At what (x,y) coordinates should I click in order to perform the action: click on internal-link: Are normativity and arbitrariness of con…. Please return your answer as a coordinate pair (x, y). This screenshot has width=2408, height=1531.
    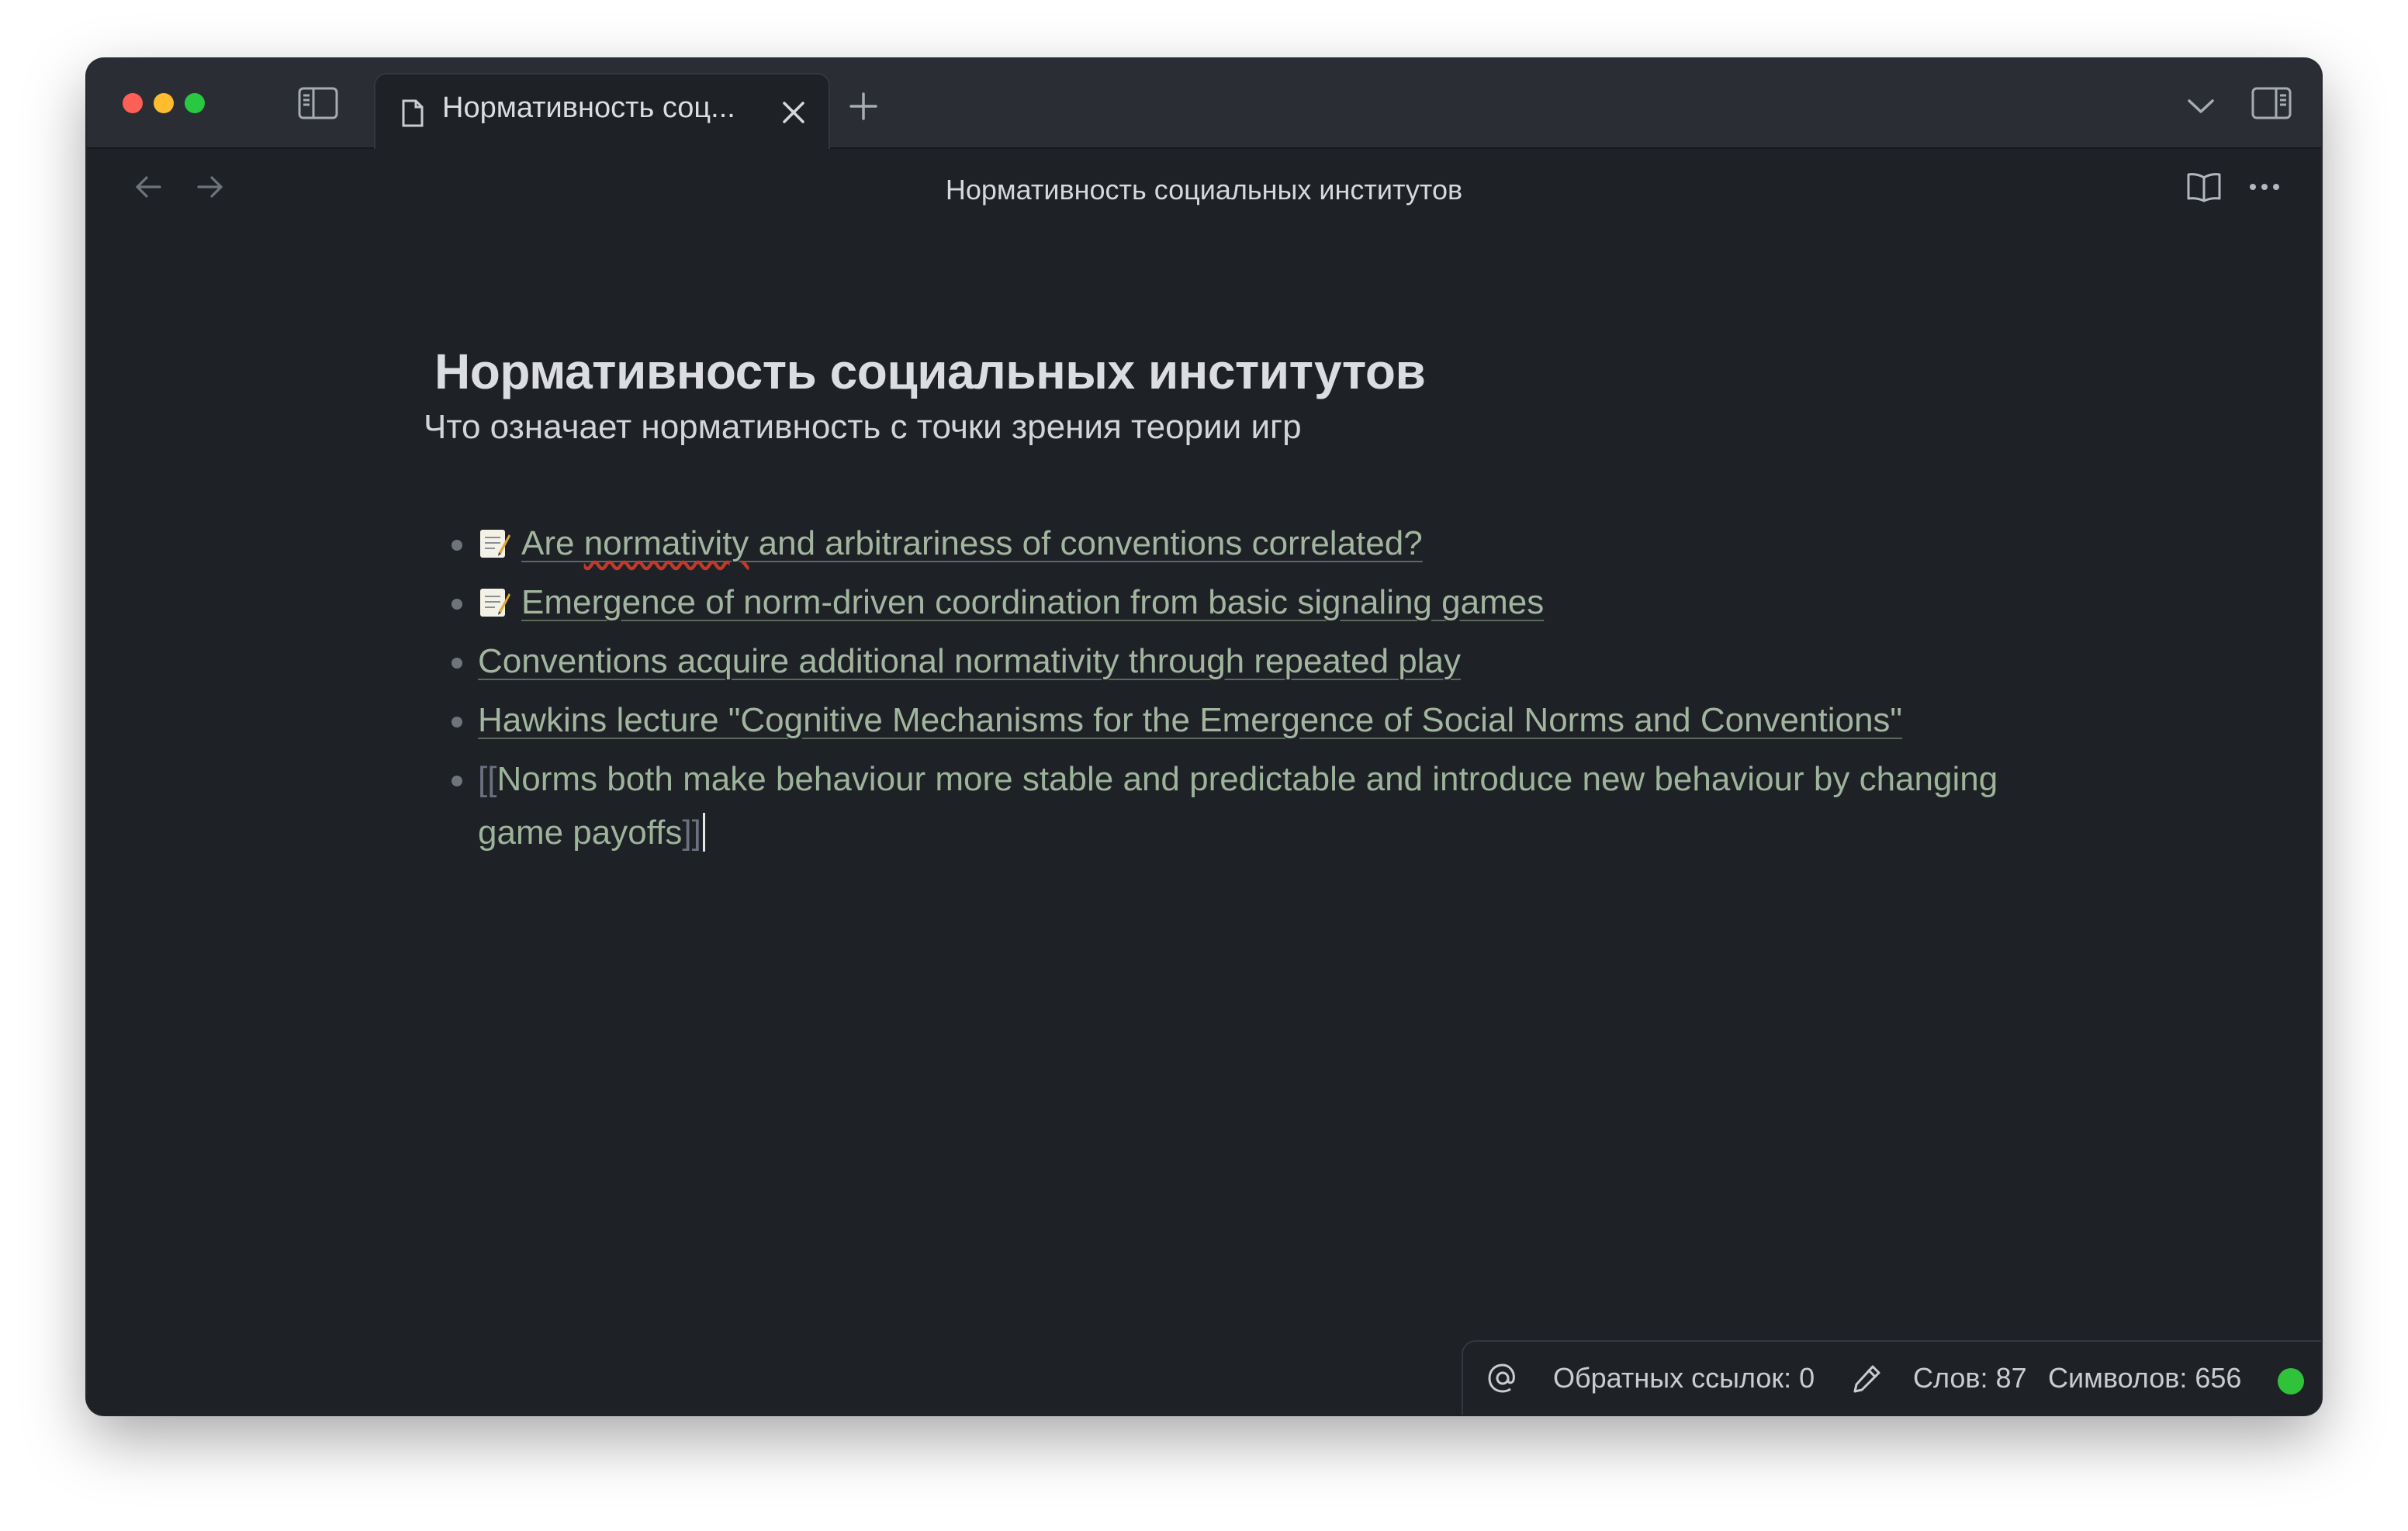
    Looking at the image, I should click on (972, 543).